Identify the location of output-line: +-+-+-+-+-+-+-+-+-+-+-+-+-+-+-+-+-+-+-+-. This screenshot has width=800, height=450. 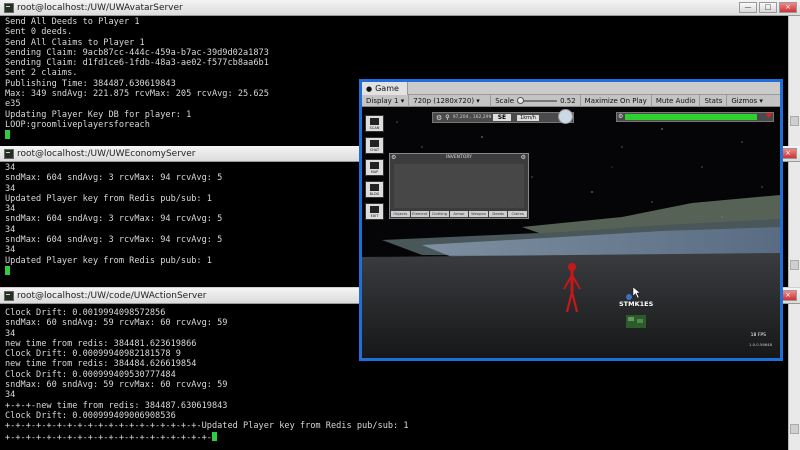
(108, 437).